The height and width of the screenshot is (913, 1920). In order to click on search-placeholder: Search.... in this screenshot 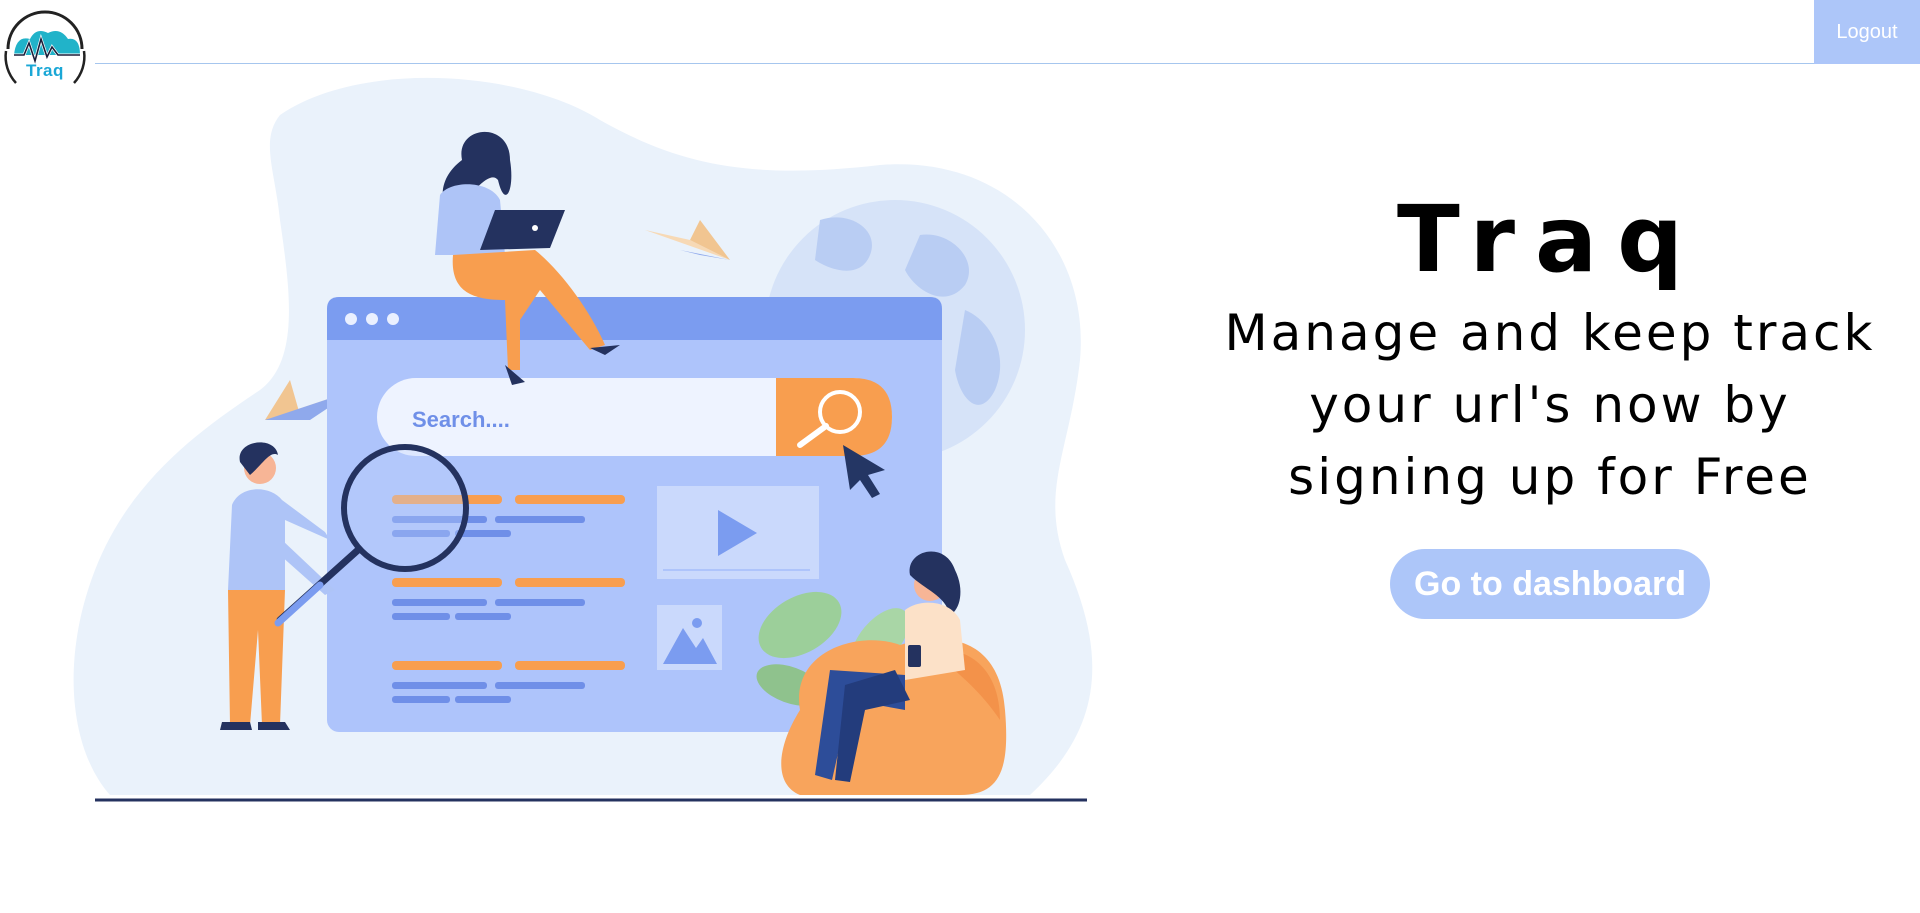, I will do `click(461, 419)`.